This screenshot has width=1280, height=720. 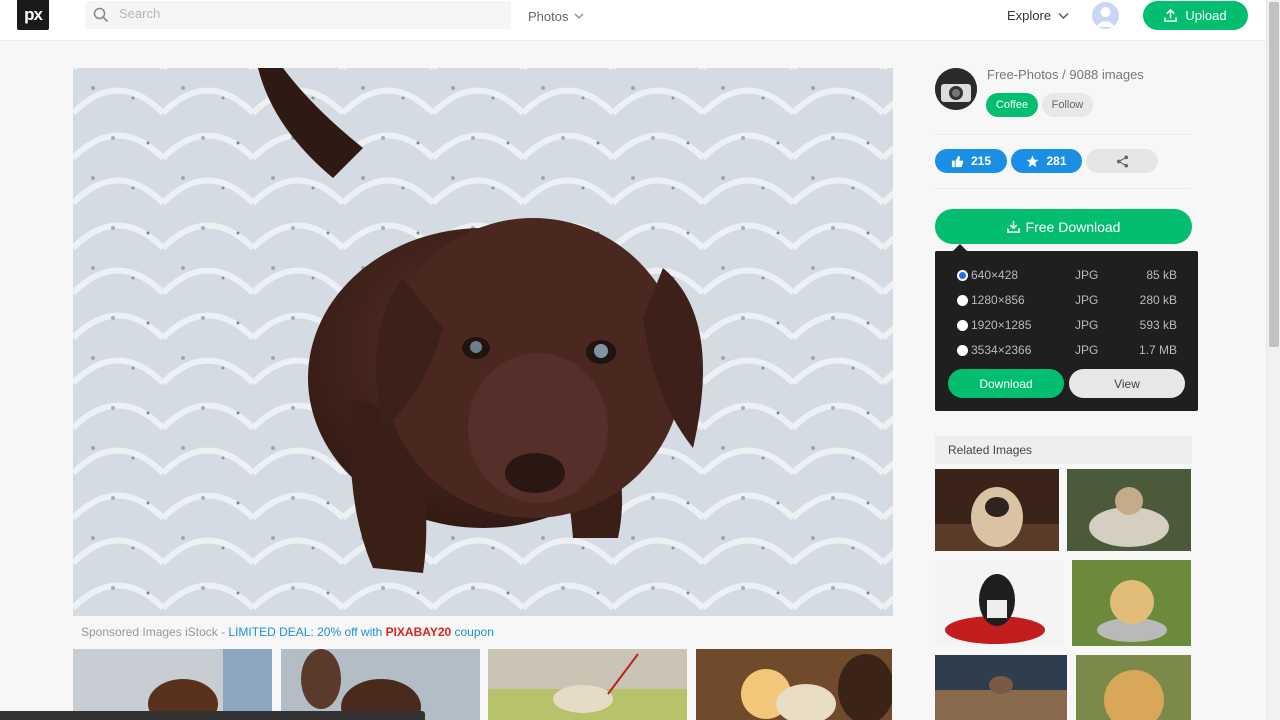 I want to click on favorite-count: 281, so click(x=1056, y=161).